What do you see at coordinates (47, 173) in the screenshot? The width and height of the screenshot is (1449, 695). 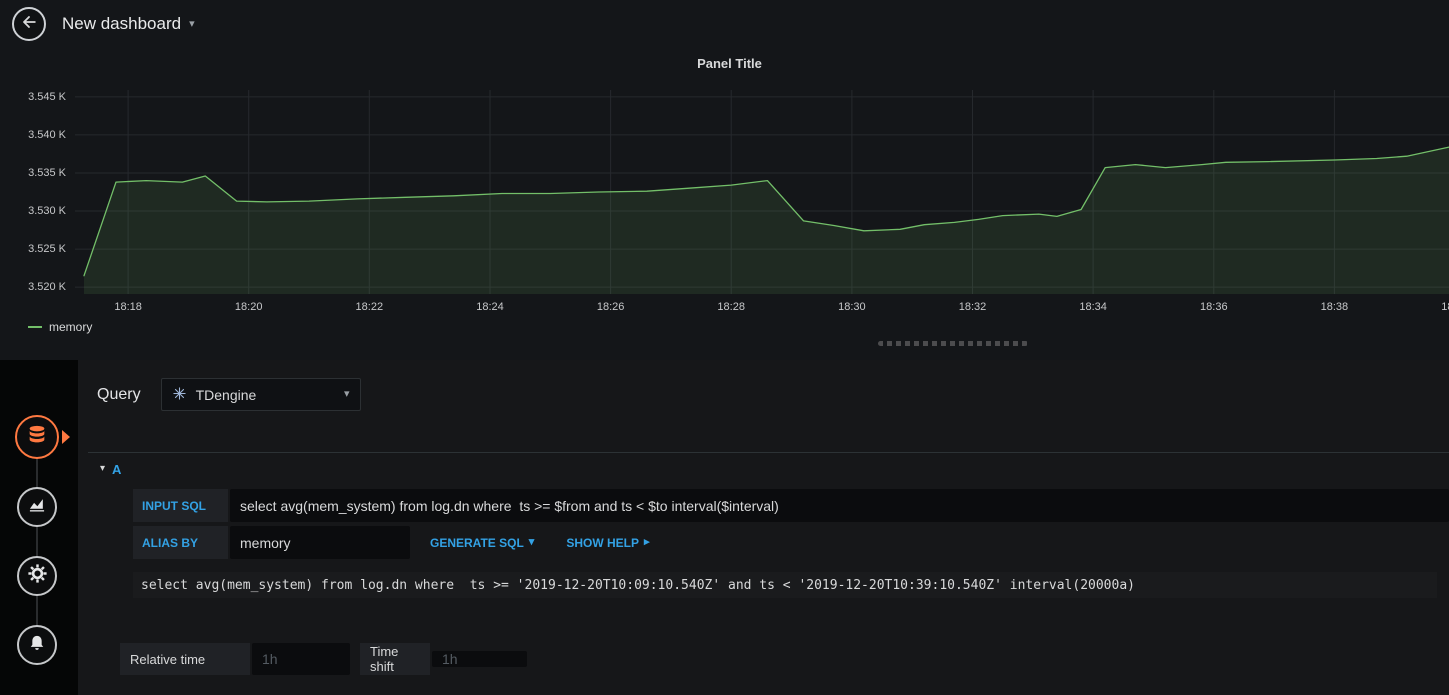 I see `svg-text: 3.535 K` at bounding box center [47, 173].